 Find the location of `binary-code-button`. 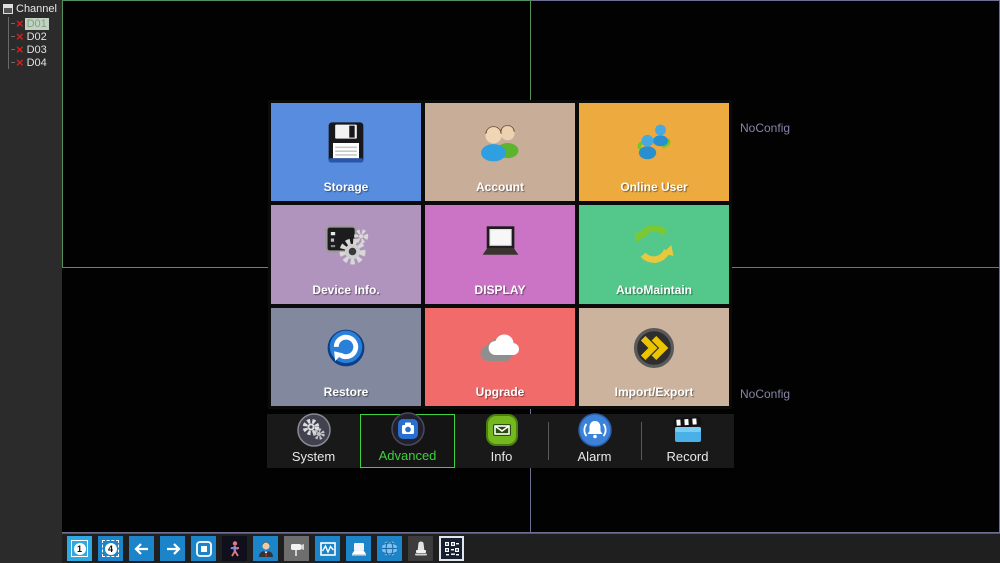

binary-code-button is located at coordinates (451, 548).